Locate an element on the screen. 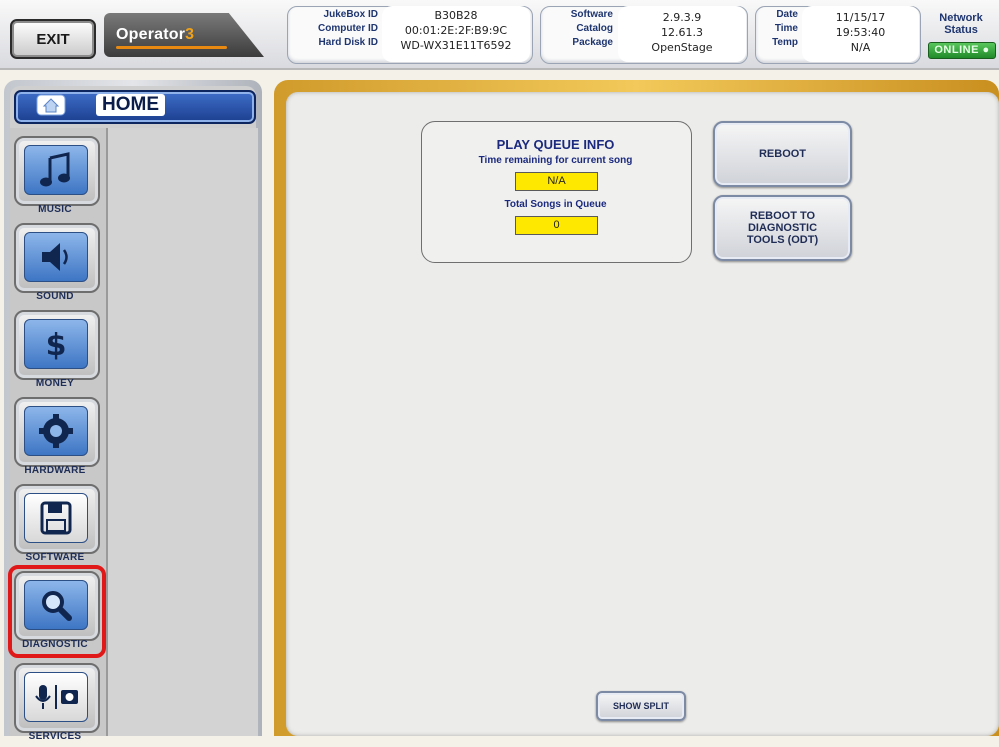 The width and height of the screenshot is (999, 747). package-value: OpenStage is located at coordinates (682, 47).